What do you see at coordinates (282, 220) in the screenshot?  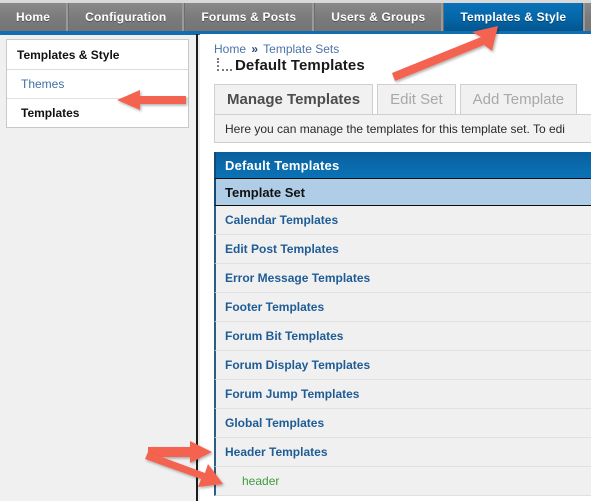 I see `table-cell-label: Calendar Templates` at bounding box center [282, 220].